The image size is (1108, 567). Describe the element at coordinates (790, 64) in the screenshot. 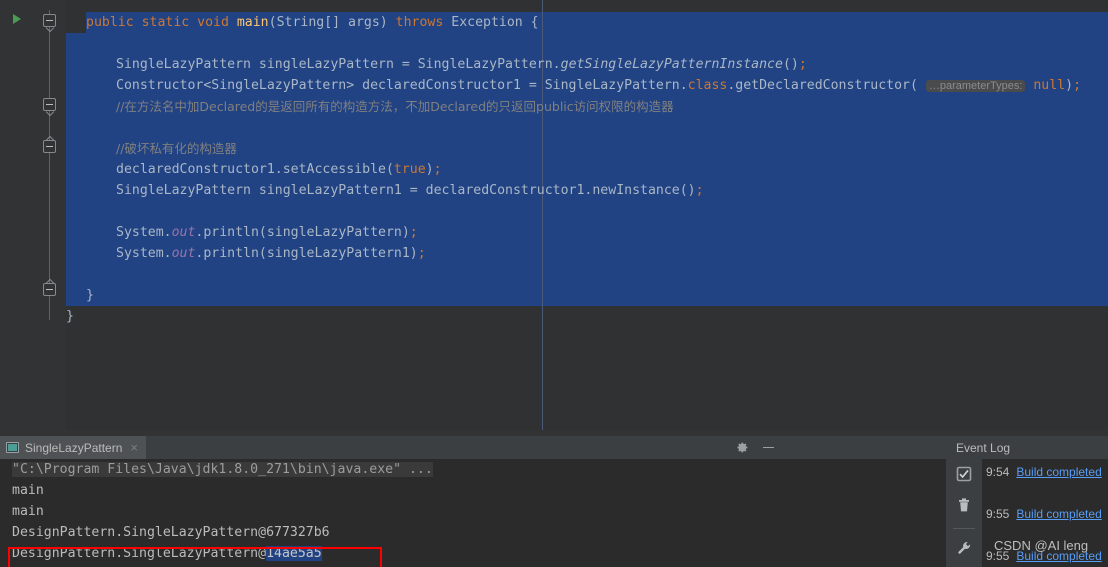

I see `code-token: ()` at that location.